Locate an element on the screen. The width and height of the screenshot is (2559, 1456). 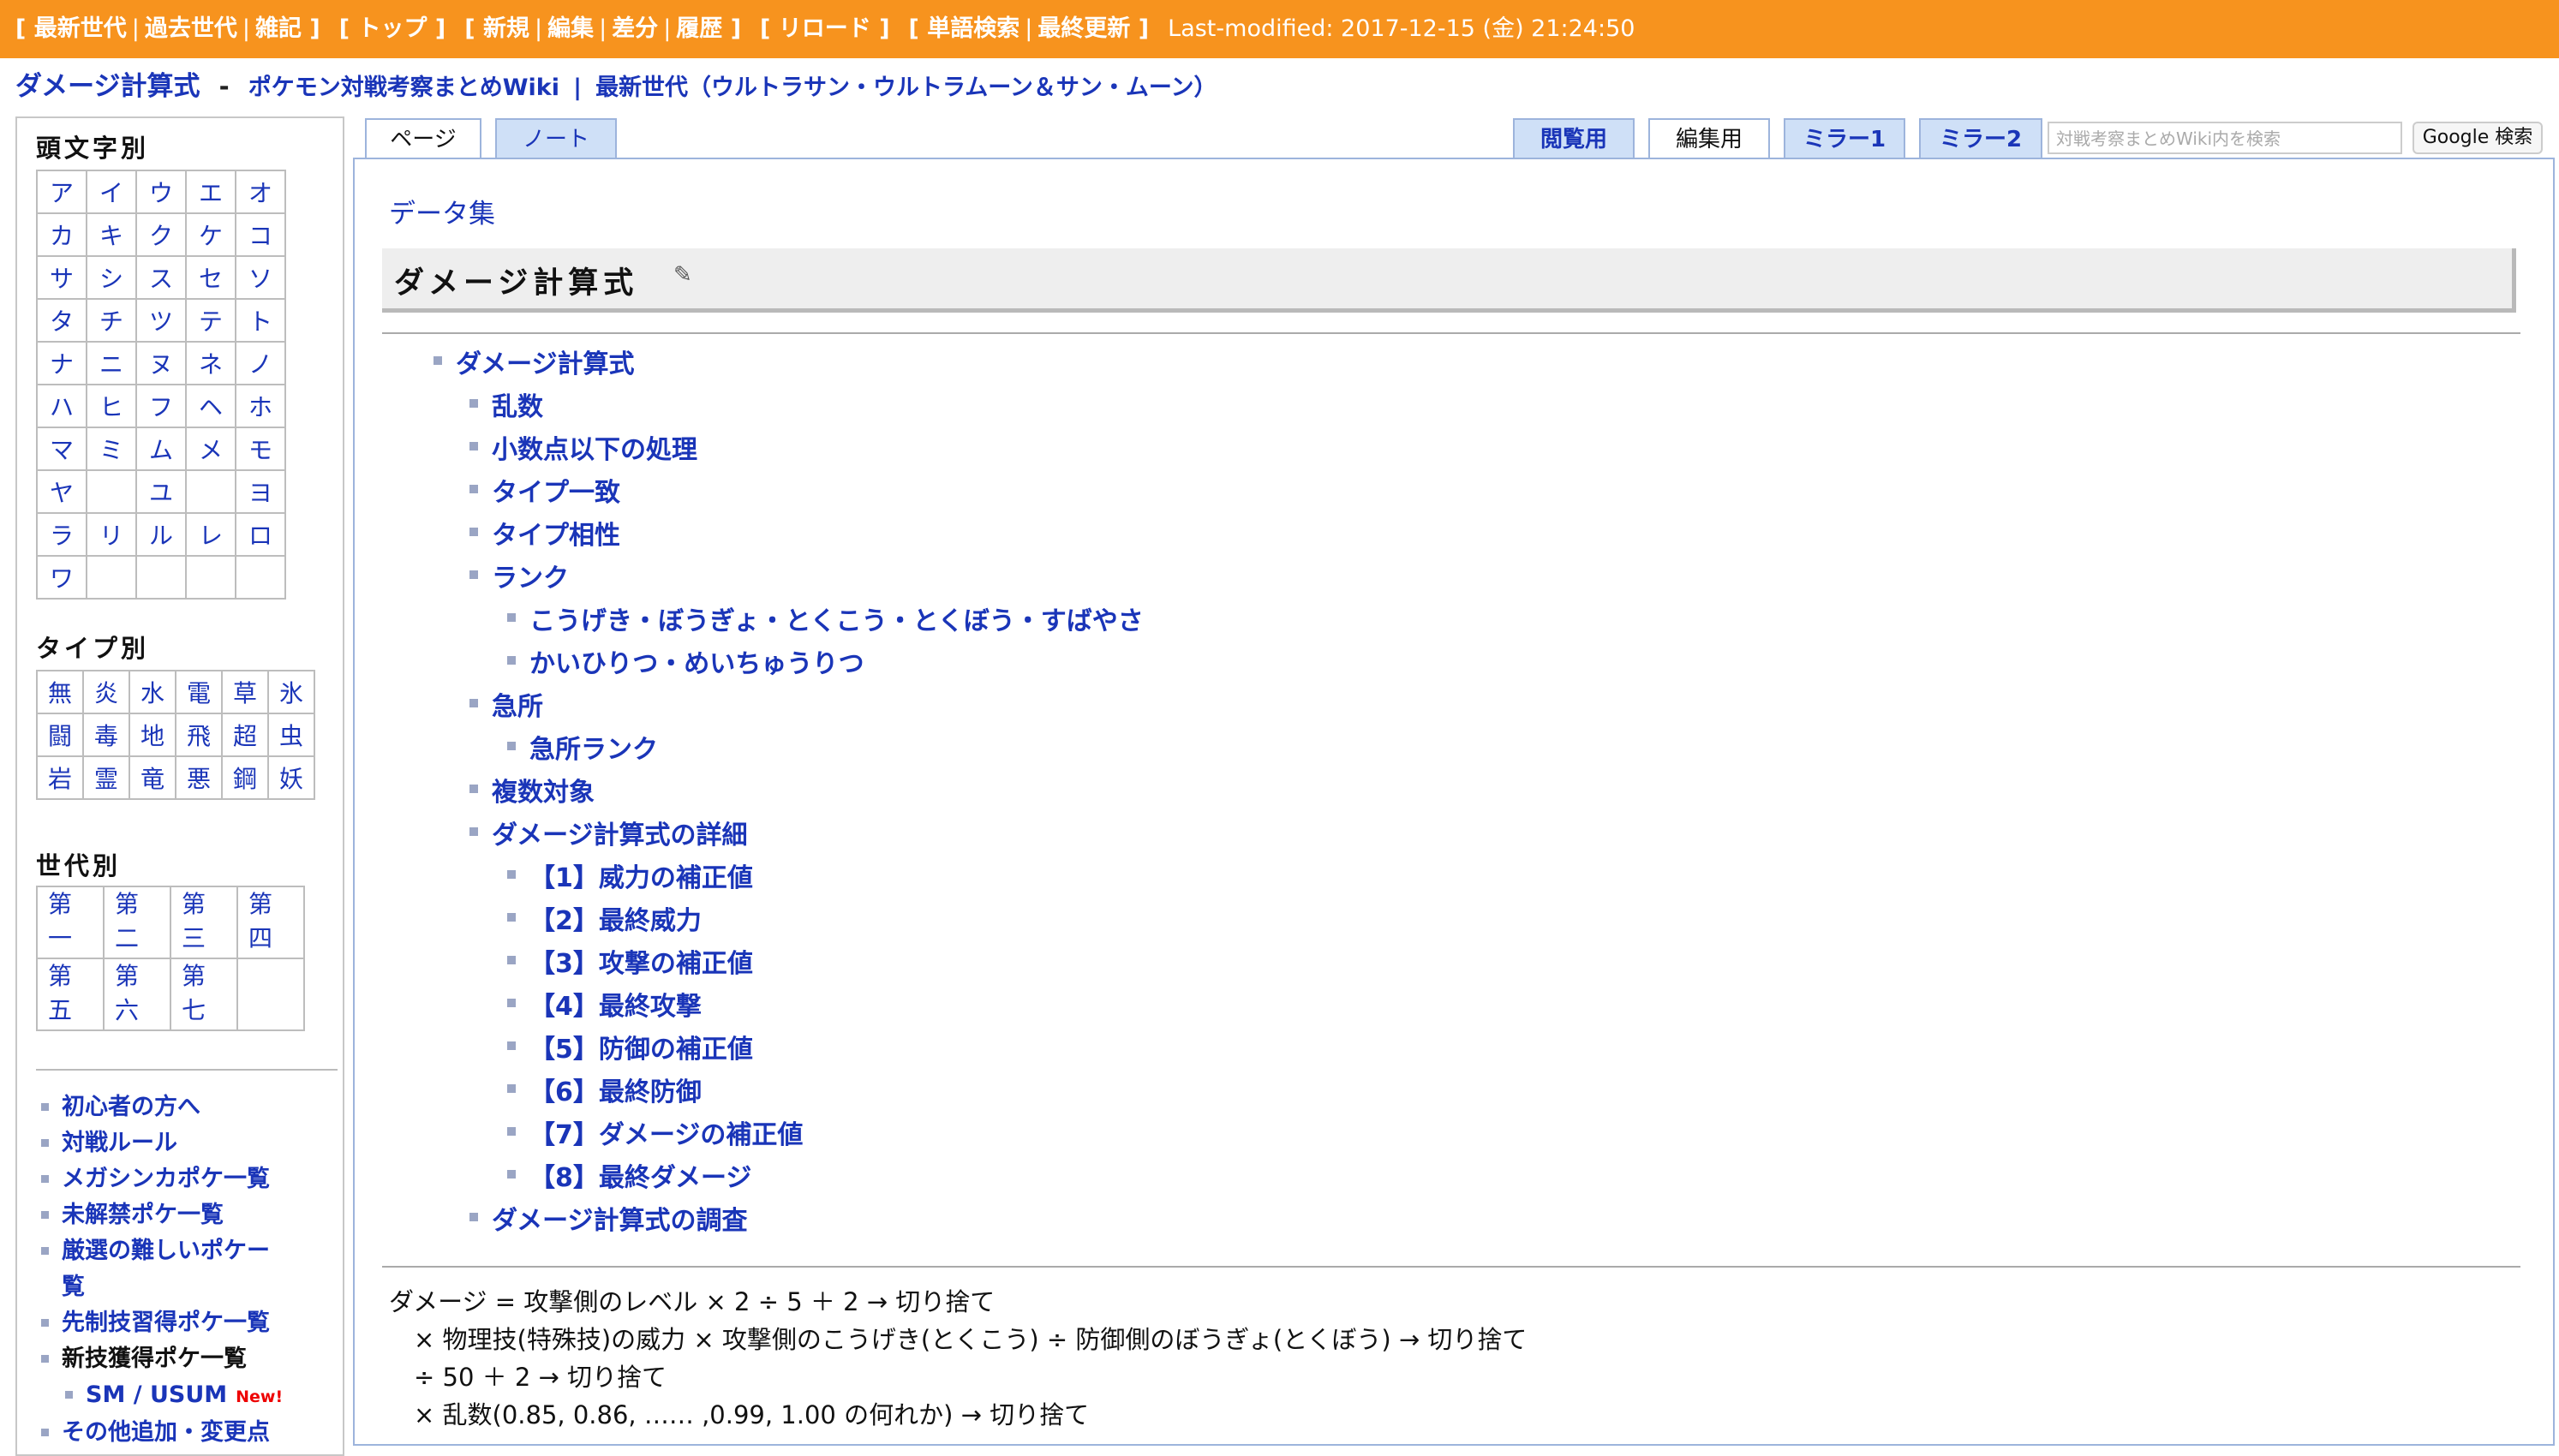
tab-note: ノート is located at coordinates (556, 138).